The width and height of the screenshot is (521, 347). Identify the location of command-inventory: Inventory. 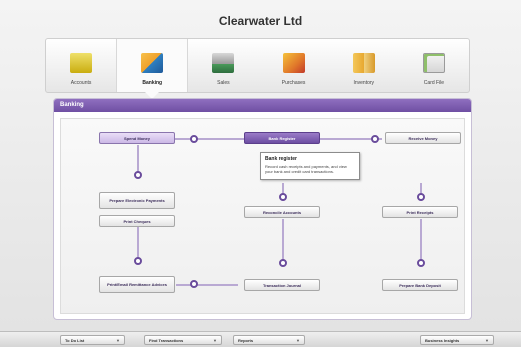
(364, 65).